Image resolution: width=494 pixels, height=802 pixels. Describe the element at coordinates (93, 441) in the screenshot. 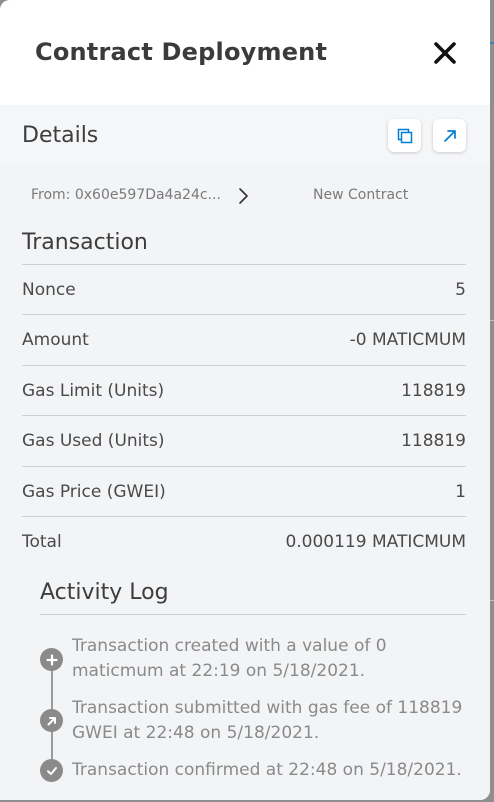

I see `gas-used-label: Gas Used (Units)` at that location.